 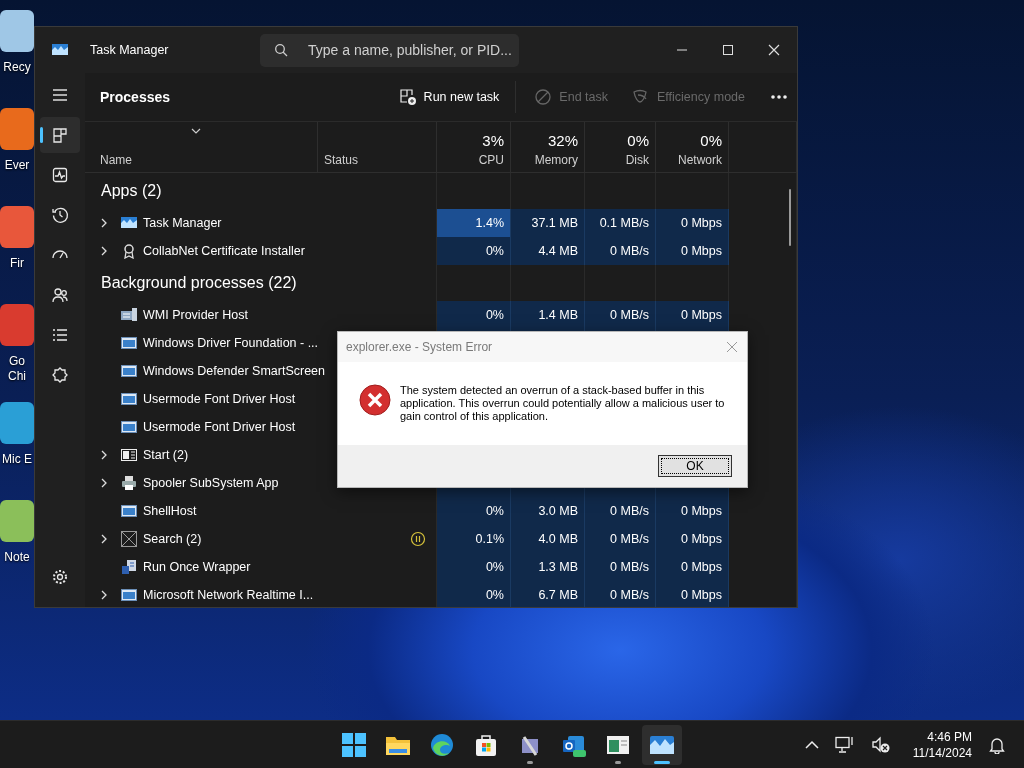 What do you see at coordinates (129, 539) in the screenshot?
I see `crossed-box-icon` at bounding box center [129, 539].